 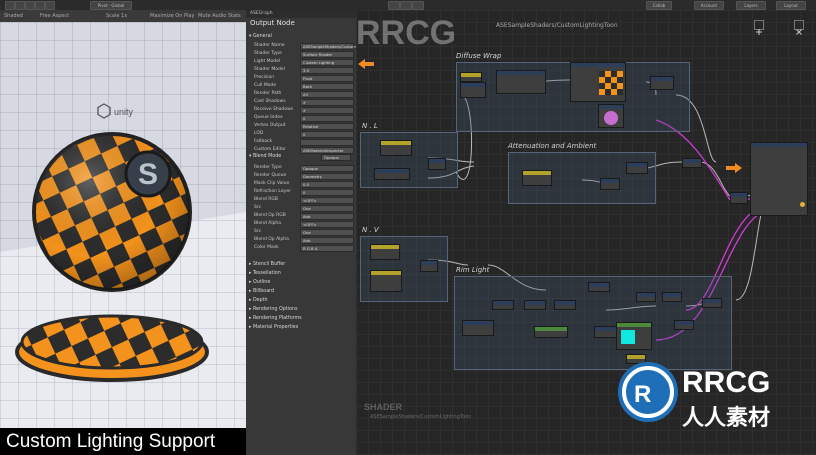 I want to click on property-label: LOD, so click(x=259, y=133).